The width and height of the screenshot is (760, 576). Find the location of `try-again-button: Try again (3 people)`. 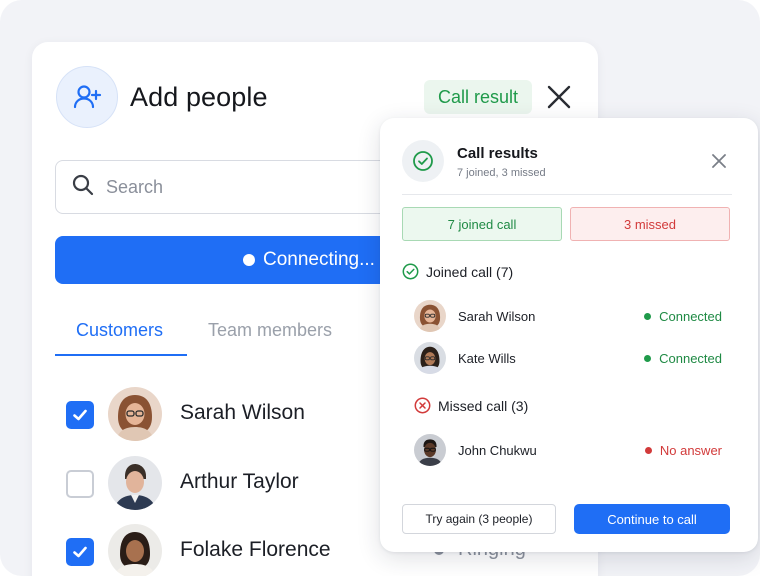

try-again-button: Try again (3 people) is located at coordinates (479, 519).